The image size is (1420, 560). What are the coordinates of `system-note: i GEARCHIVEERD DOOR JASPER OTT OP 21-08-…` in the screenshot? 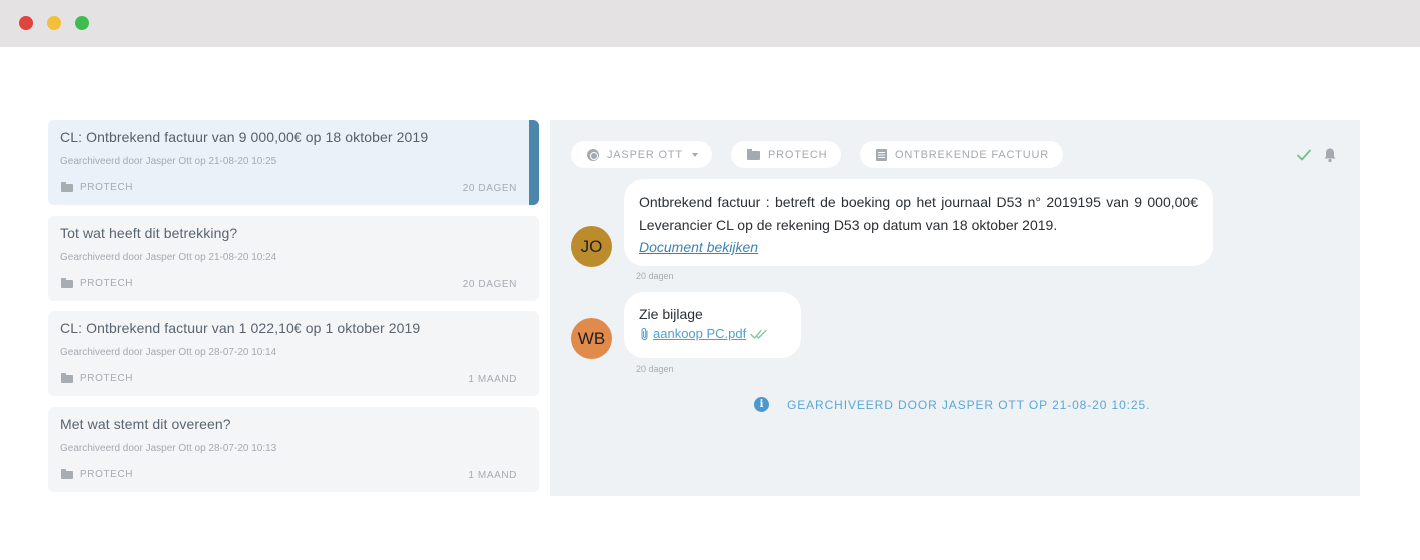 It's located at (952, 404).